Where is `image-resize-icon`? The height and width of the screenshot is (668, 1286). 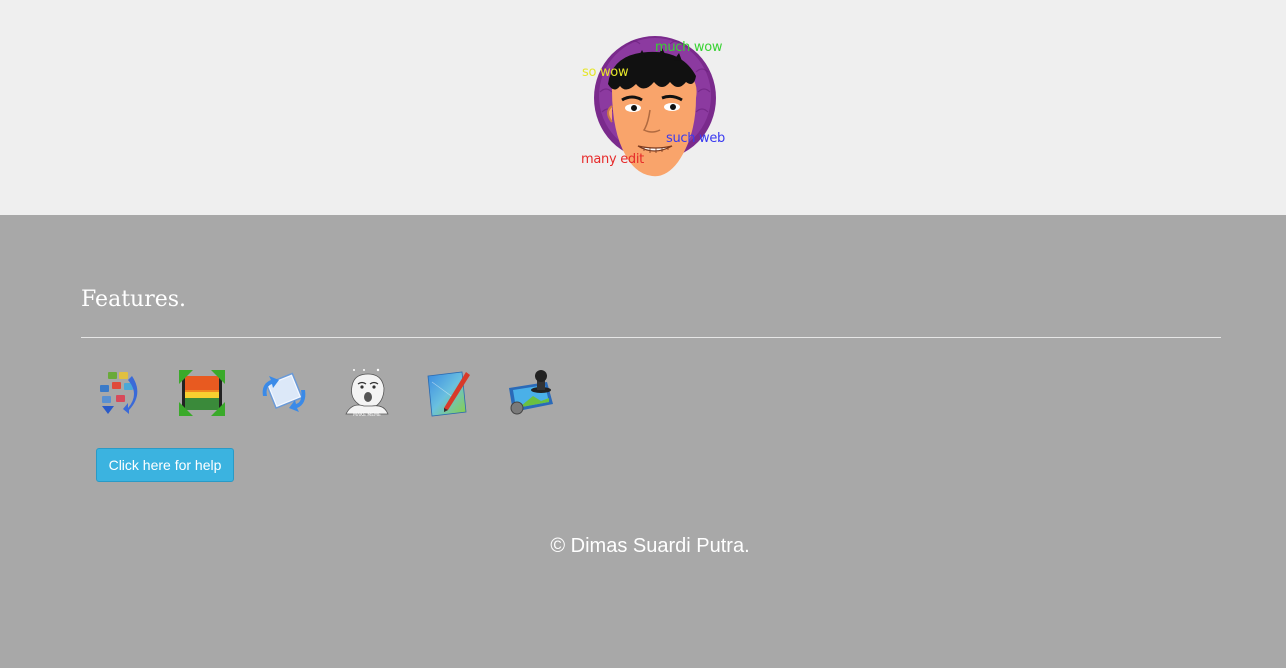 image-resize-icon is located at coordinates (202, 393).